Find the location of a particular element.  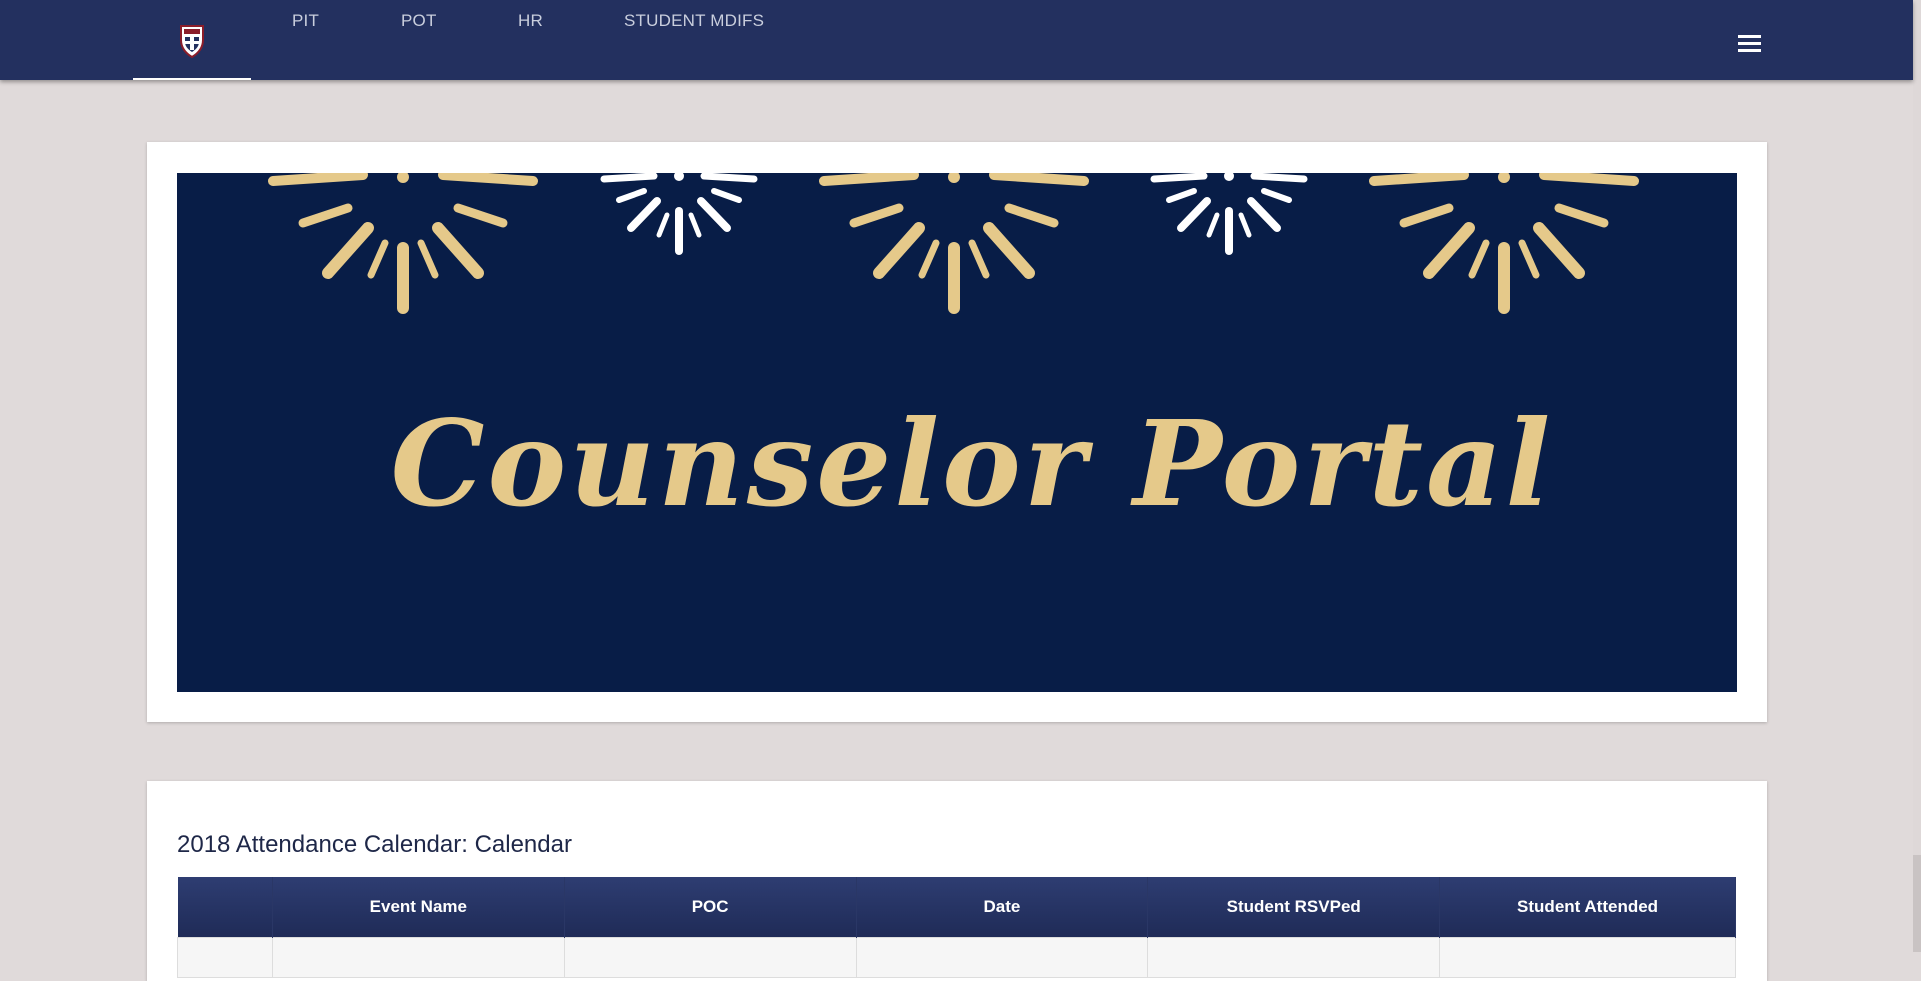

column-header-event-name: Event Name is located at coordinates (418, 907).